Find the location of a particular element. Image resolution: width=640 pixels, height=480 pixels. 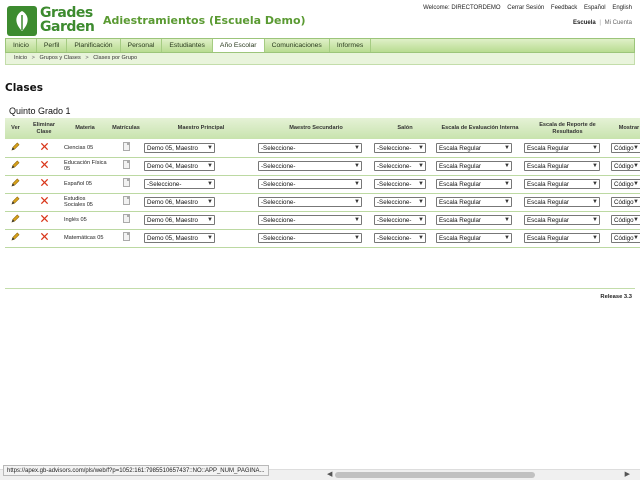

tab-planificacion: Planificación is located at coordinates (94, 45).